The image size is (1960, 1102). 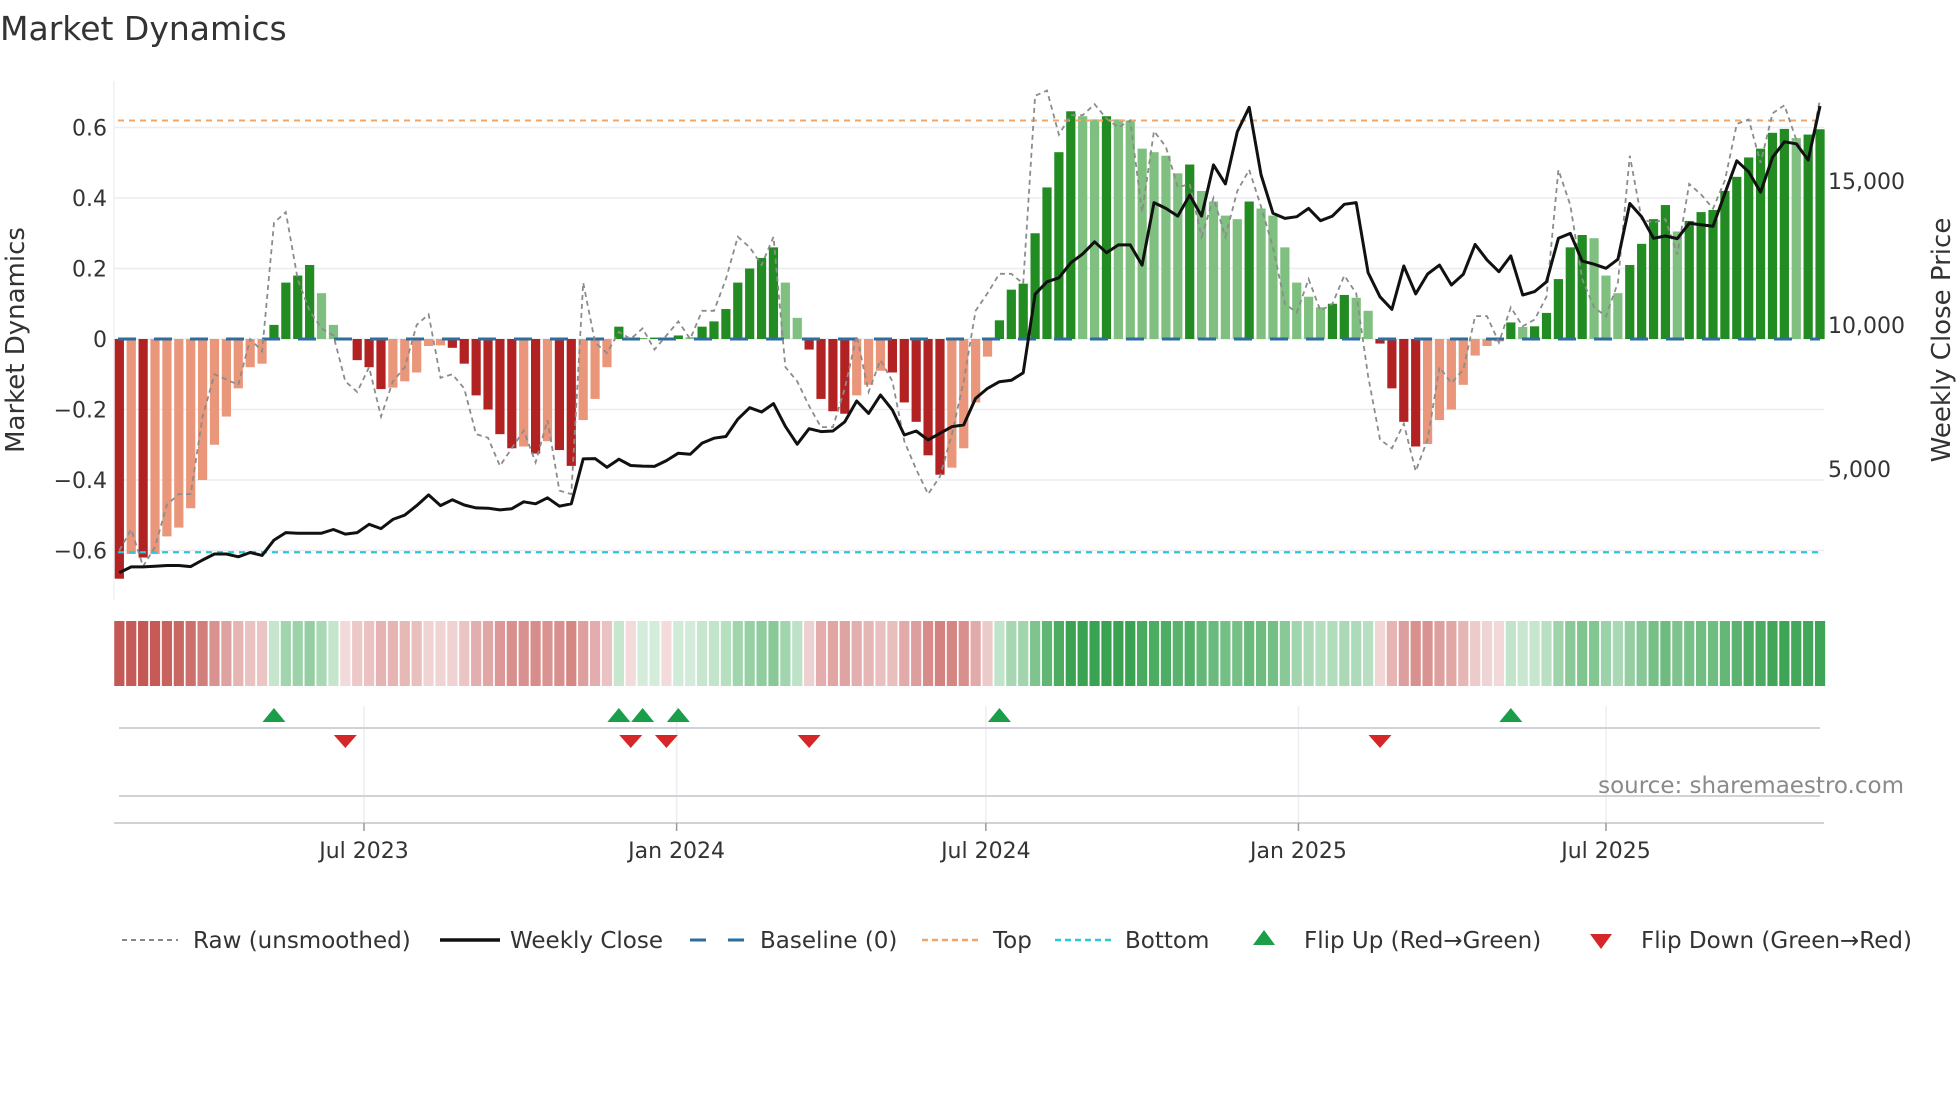 What do you see at coordinates (970, 653) in the screenshot?
I see `momentum-heat-strip` at bounding box center [970, 653].